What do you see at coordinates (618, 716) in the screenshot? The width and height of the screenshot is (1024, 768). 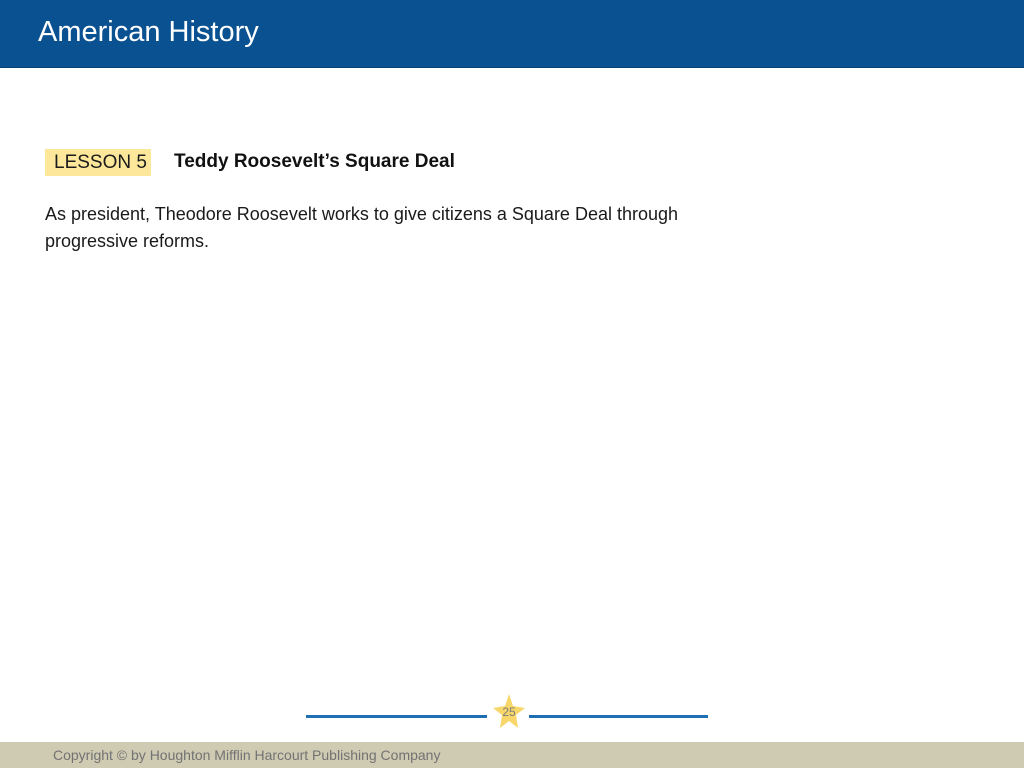 I see `page-divider-right` at bounding box center [618, 716].